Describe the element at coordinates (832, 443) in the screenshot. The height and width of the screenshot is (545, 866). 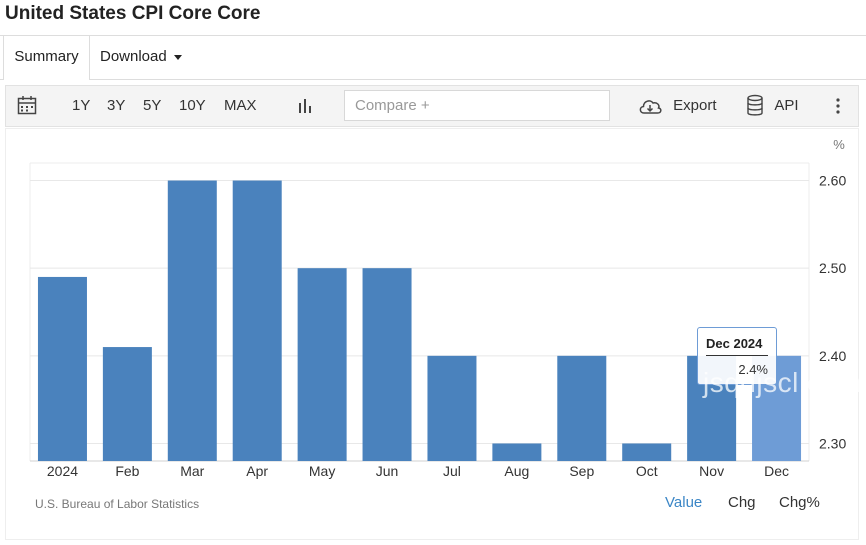
I see `y-tick-label: 2.30` at that location.